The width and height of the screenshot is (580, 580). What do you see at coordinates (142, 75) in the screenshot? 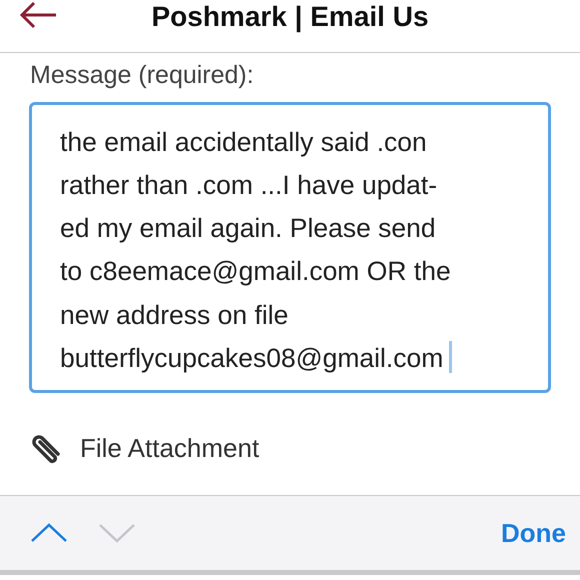
I see `field-label: Message (required):` at bounding box center [142, 75].